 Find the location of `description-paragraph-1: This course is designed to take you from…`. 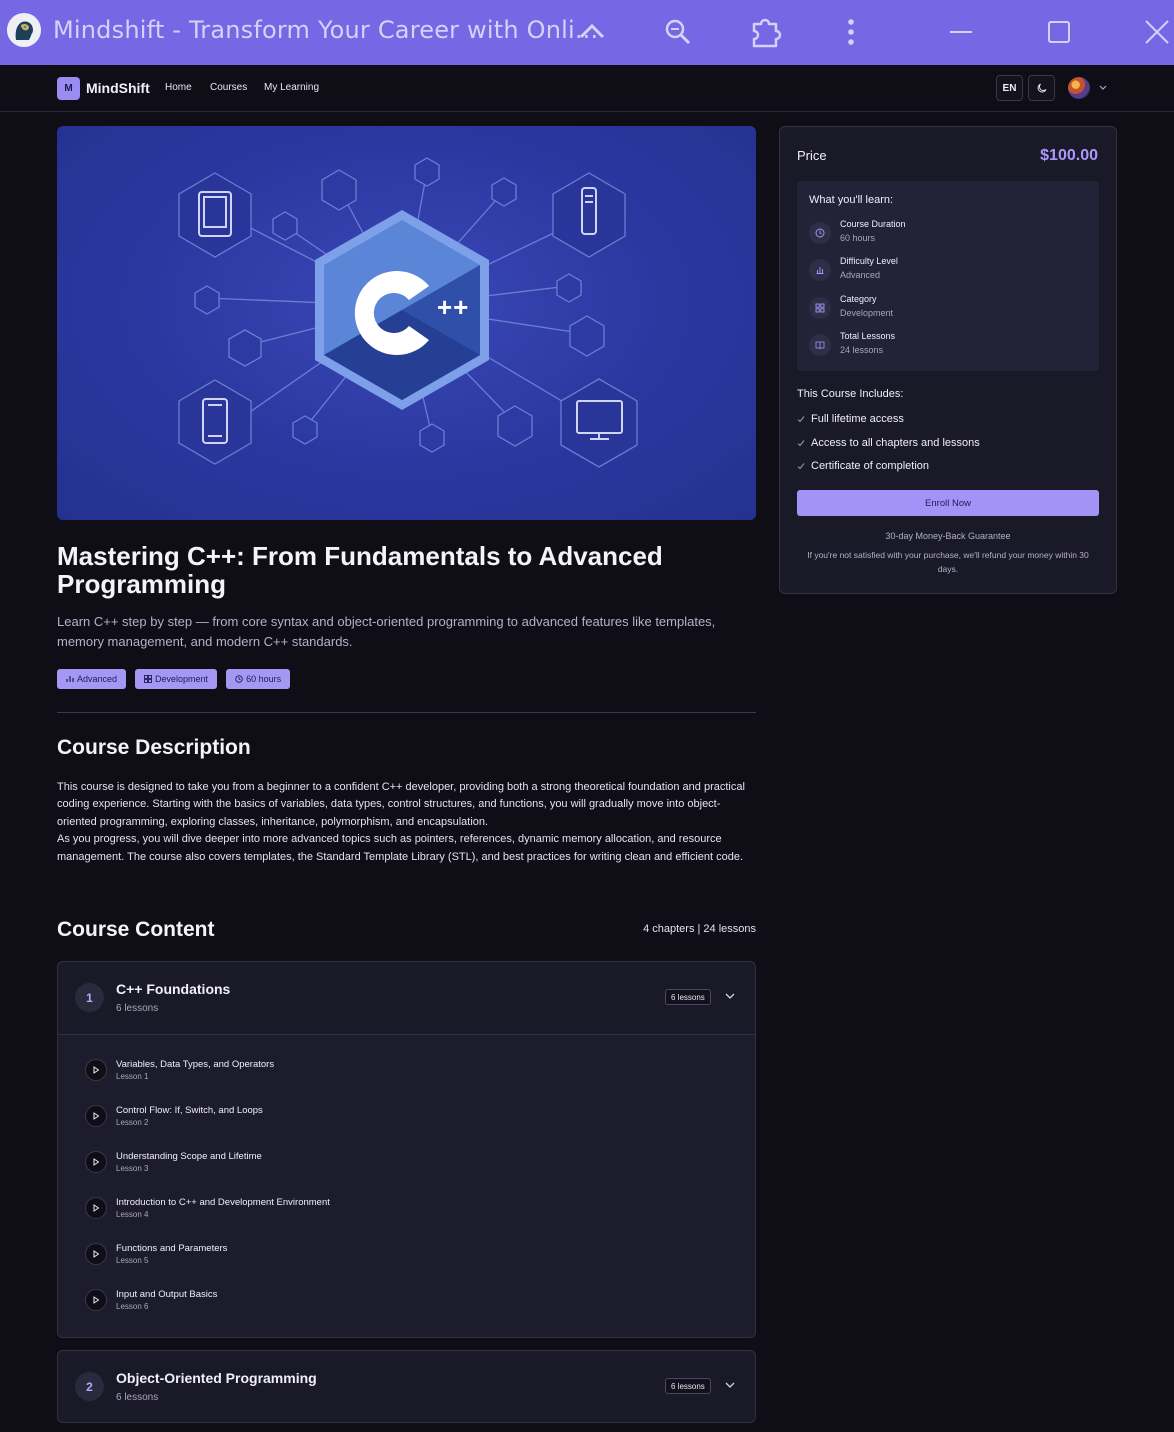

description-paragraph-1: This course is designed to take you from… is located at coordinates (401, 804).